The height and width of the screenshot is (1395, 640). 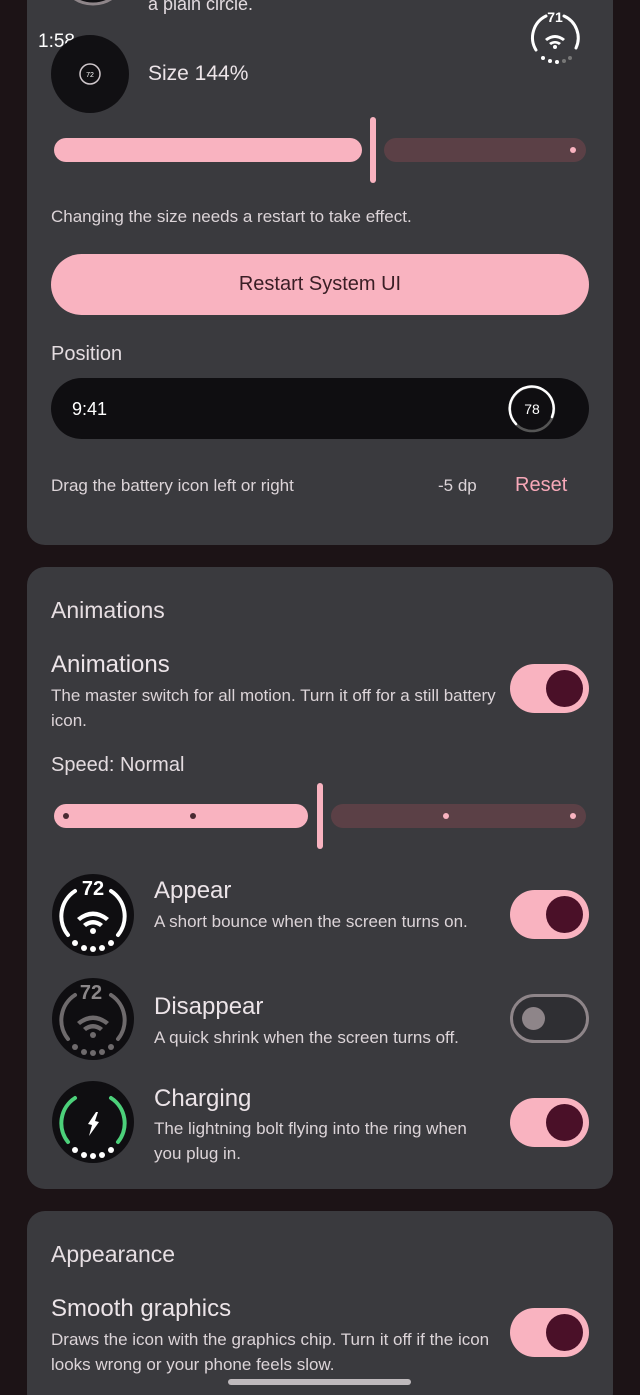 I want to click on animations-master-toggle, so click(x=549, y=688).